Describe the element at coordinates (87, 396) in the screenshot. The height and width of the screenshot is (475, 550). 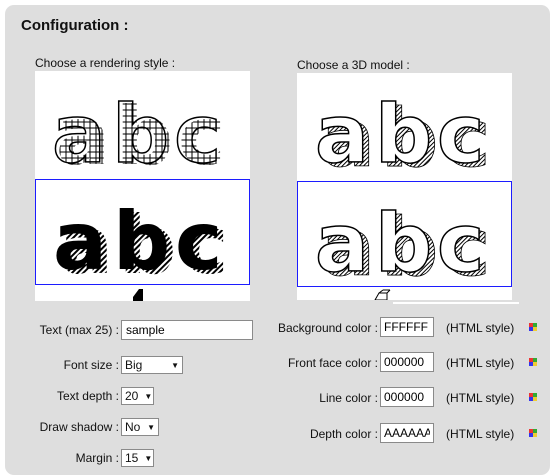
I see `text-depth-label: Text depth :` at that location.